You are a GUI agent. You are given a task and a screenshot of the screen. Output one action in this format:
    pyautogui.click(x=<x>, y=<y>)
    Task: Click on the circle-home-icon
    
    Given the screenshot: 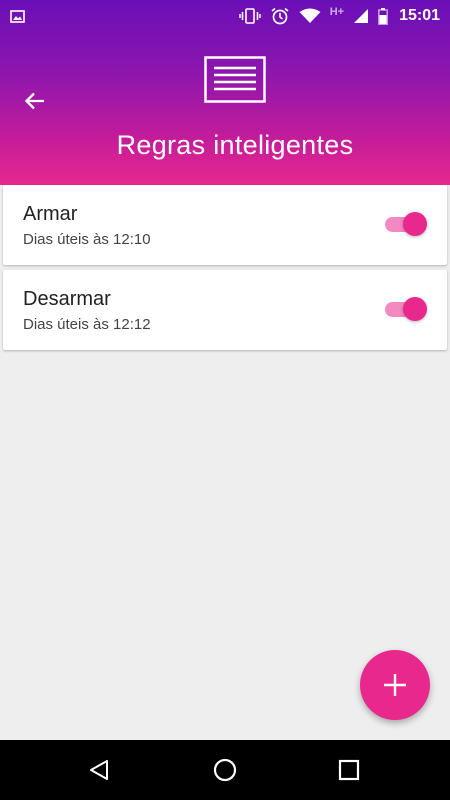 What is the action you would take?
    pyautogui.click(x=225, y=770)
    